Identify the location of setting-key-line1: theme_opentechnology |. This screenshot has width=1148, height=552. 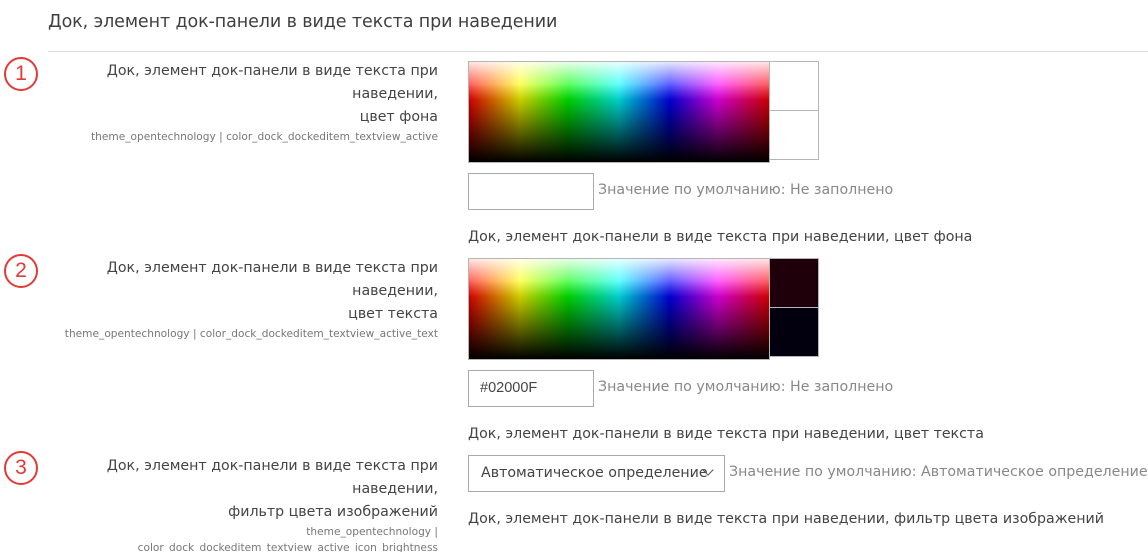
(372, 532).